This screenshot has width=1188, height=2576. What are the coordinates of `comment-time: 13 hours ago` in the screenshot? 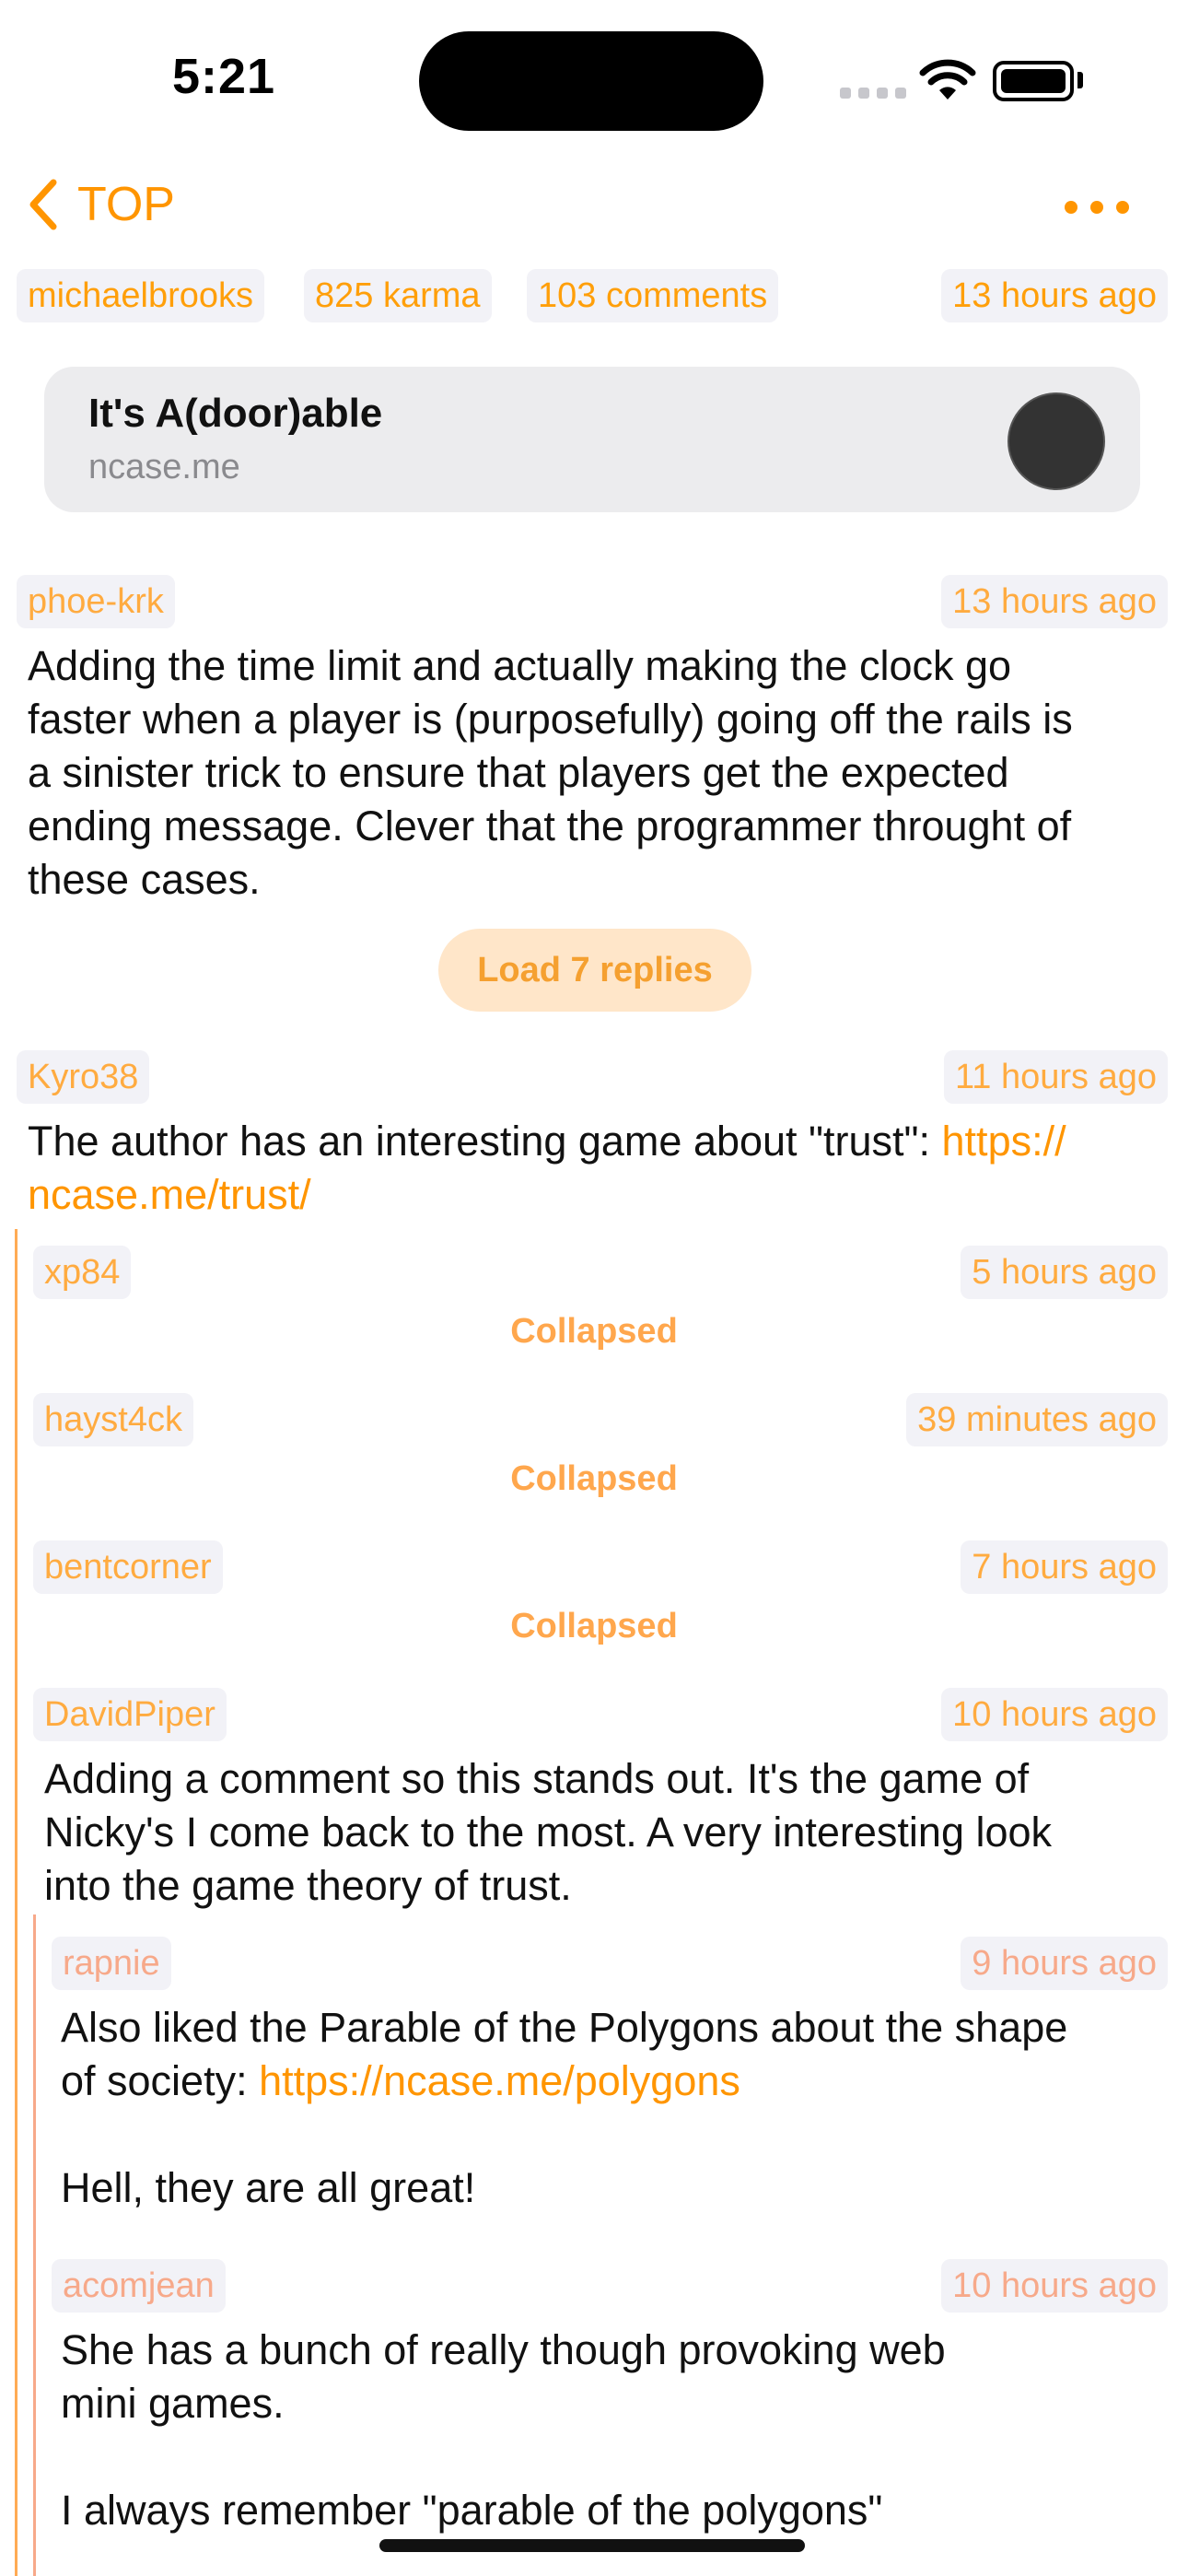 It's located at (1054, 601).